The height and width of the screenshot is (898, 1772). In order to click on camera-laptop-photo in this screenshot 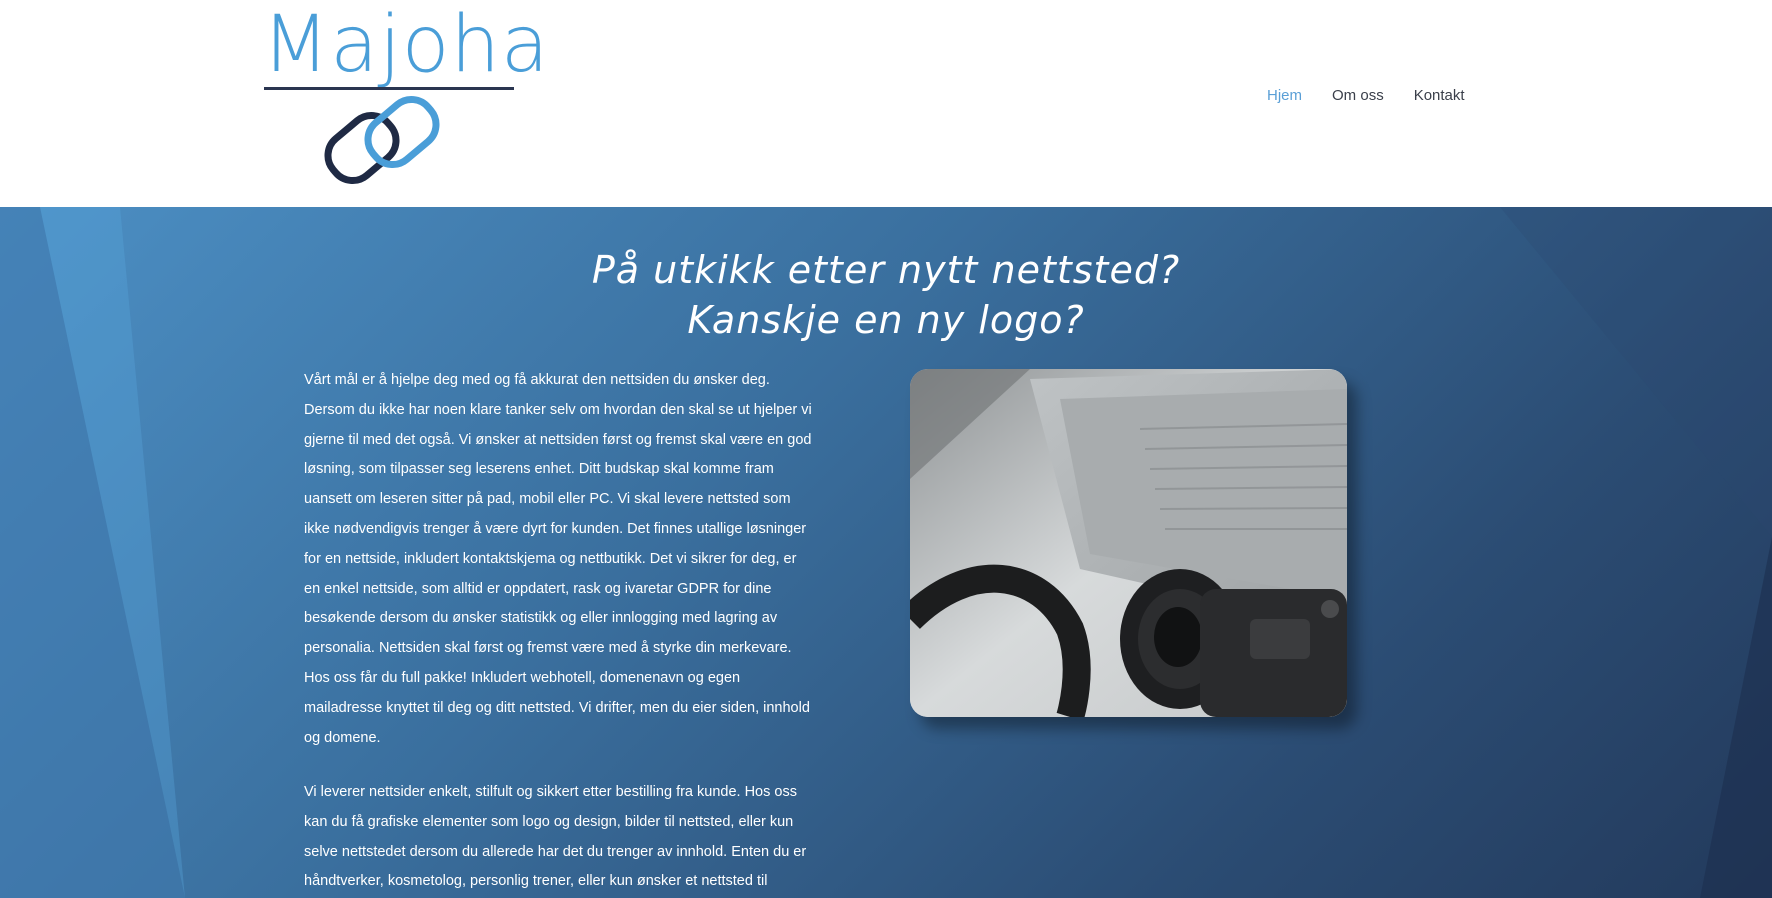, I will do `click(1128, 543)`.